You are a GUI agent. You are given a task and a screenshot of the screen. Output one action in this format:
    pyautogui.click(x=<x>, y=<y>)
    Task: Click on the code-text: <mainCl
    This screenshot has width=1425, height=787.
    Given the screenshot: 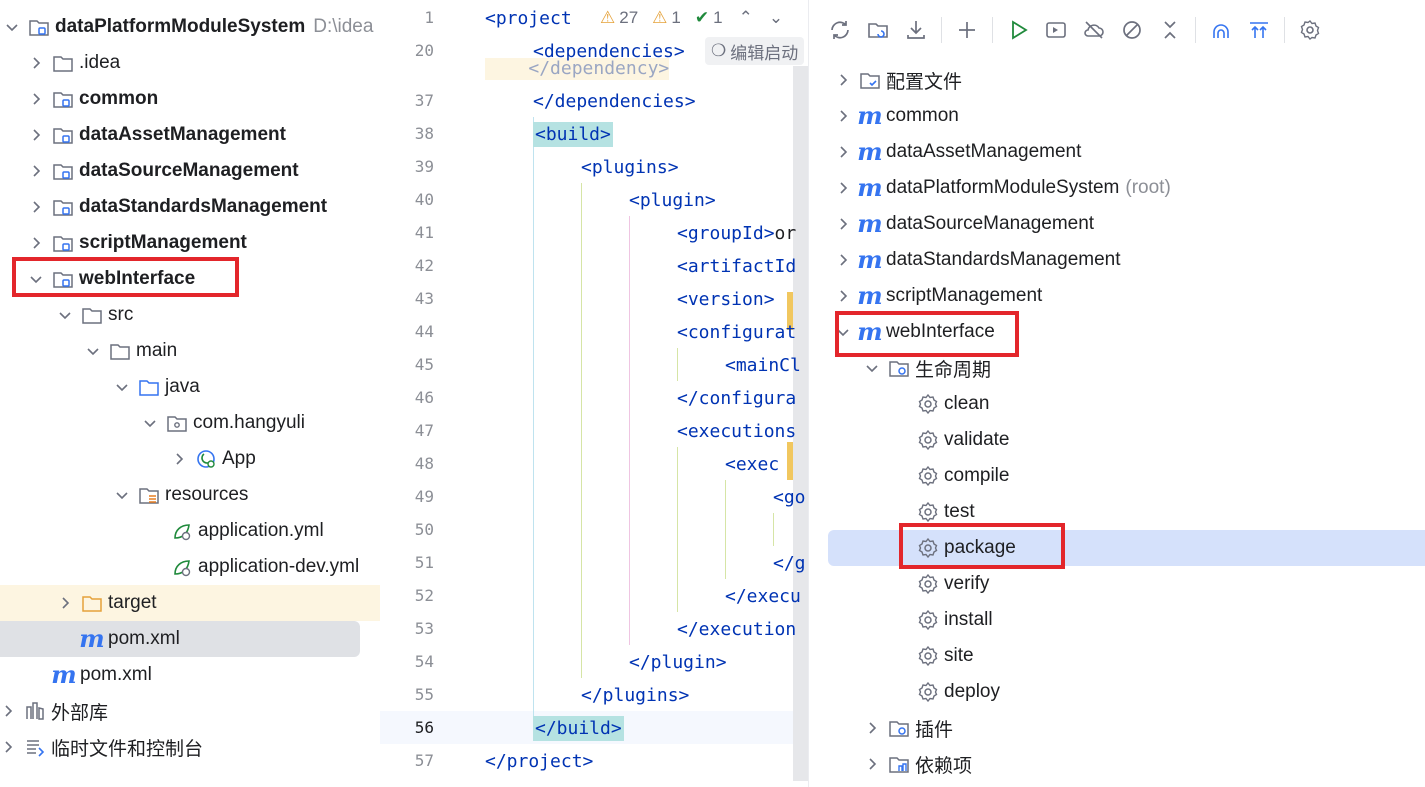 What is the action you would take?
    pyautogui.click(x=763, y=365)
    